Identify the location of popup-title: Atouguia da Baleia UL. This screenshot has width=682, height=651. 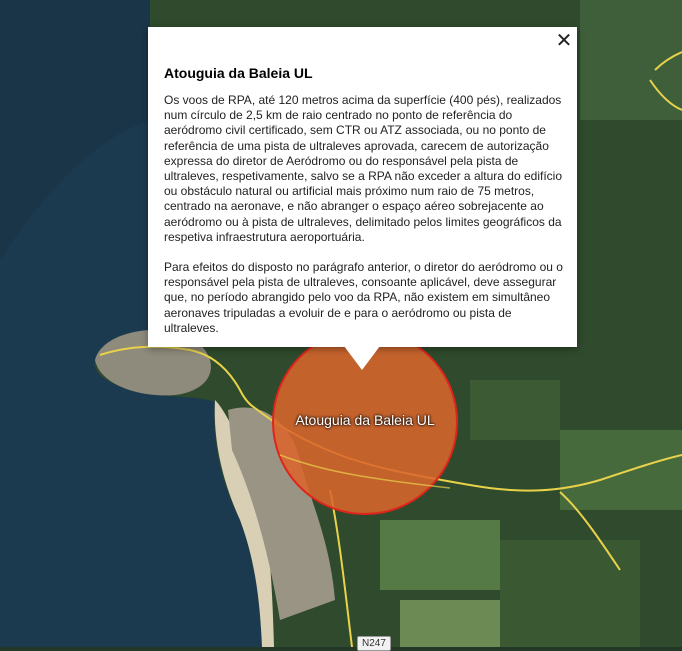
(238, 73).